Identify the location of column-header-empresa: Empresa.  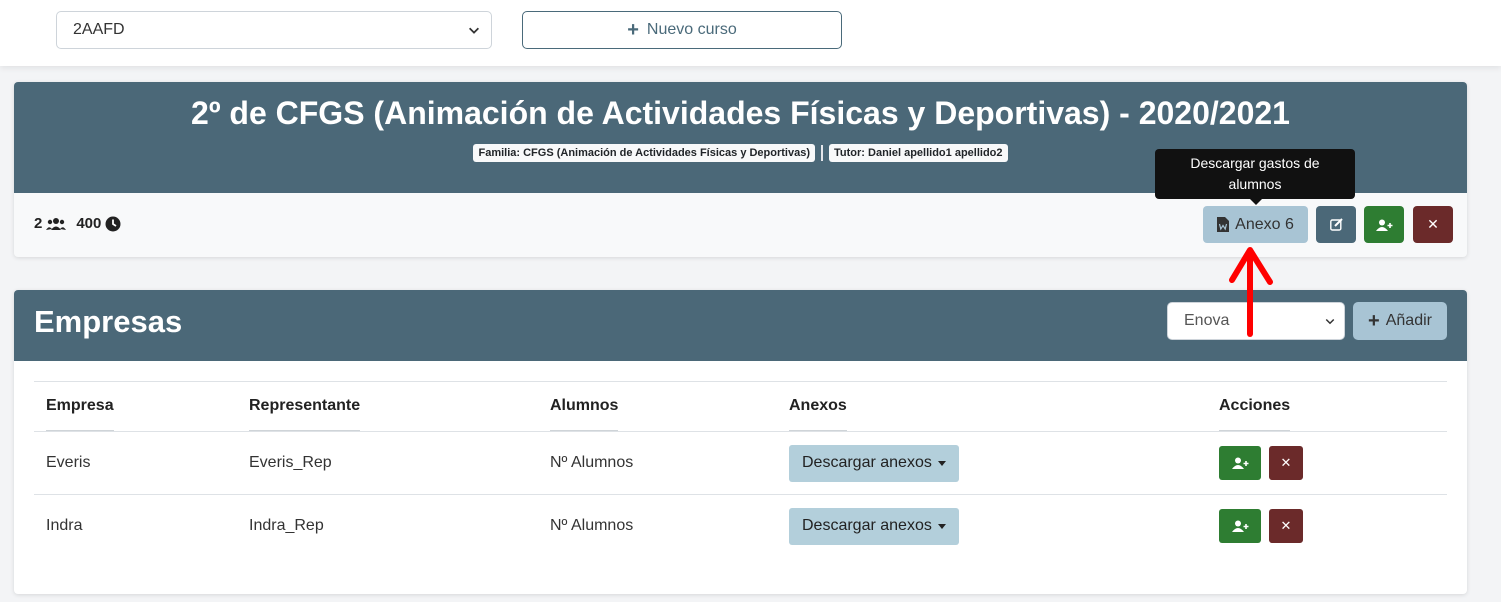
(80, 406).